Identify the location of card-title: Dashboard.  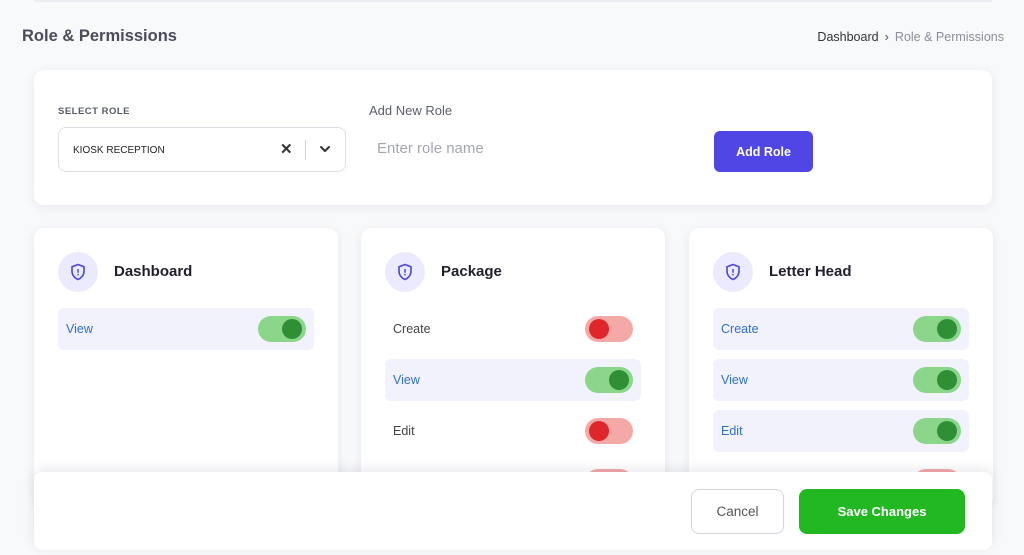
(153, 271).